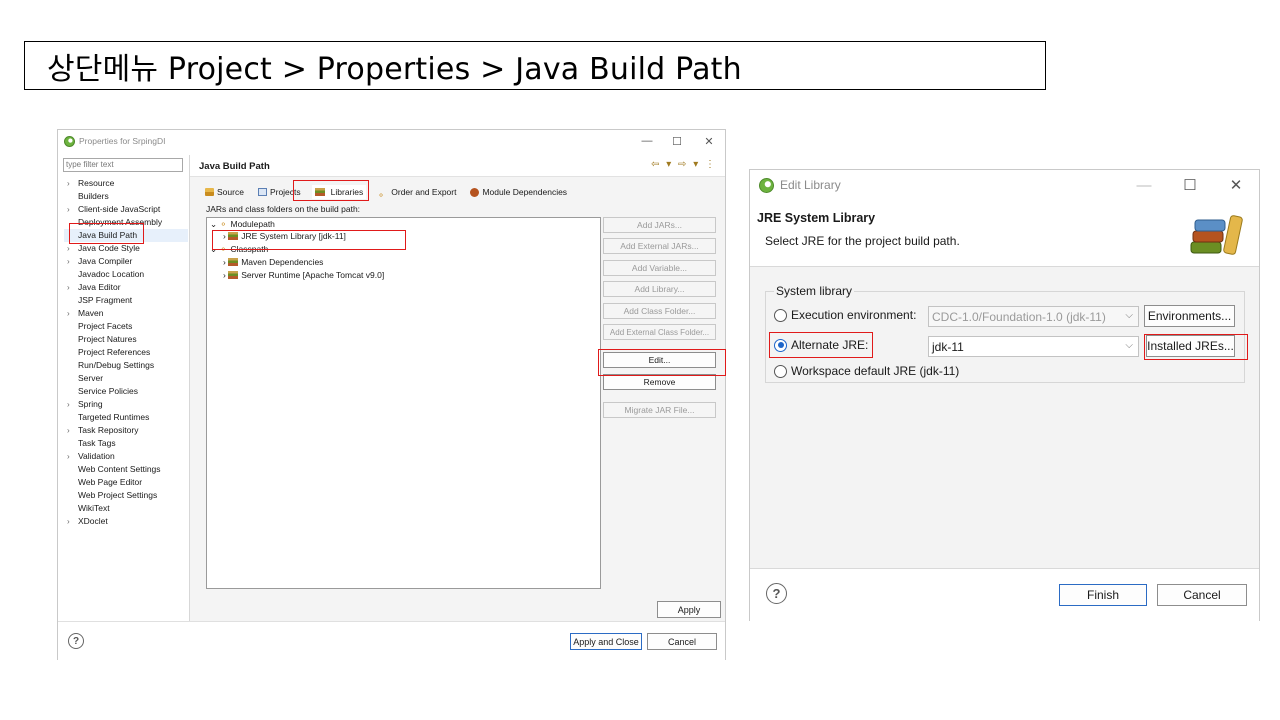 The height and width of the screenshot is (720, 1280). What do you see at coordinates (126, 287) in the screenshot?
I see `tree-item: › Java Editor` at bounding box center [126, 287].